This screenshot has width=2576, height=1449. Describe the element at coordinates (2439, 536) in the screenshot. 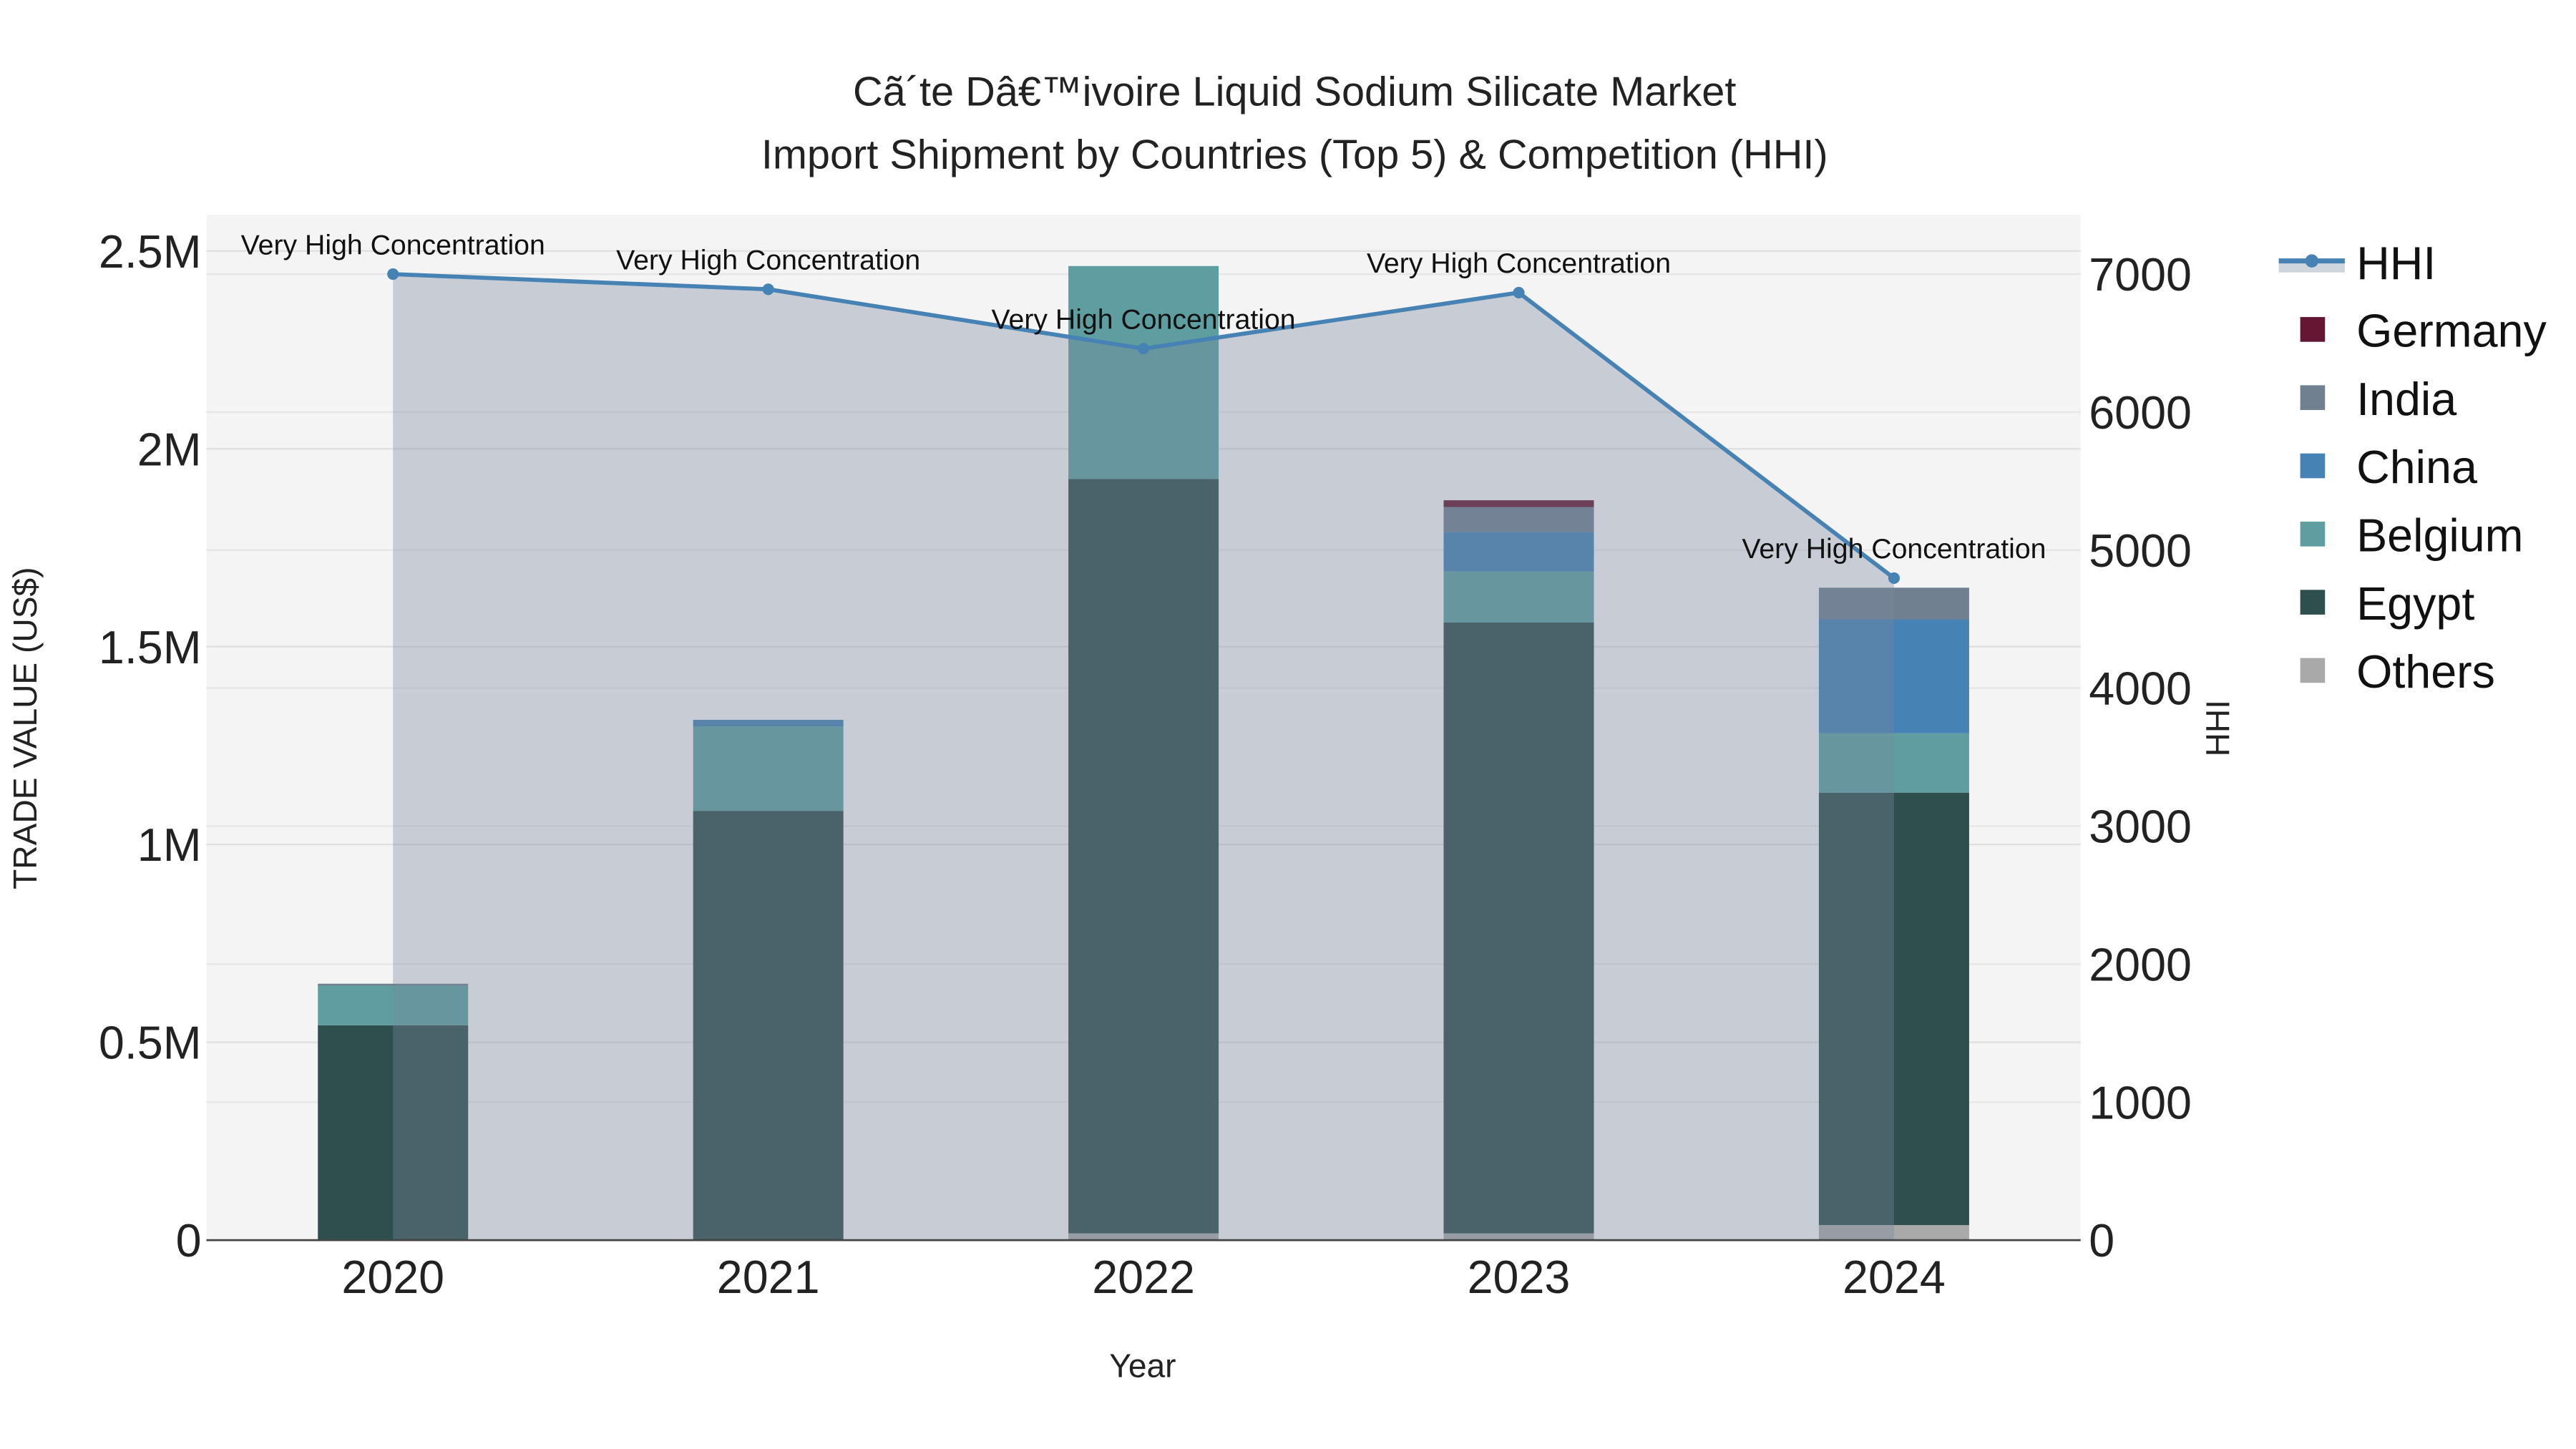

I see `legend-label-belgium: Belgium` at that location.